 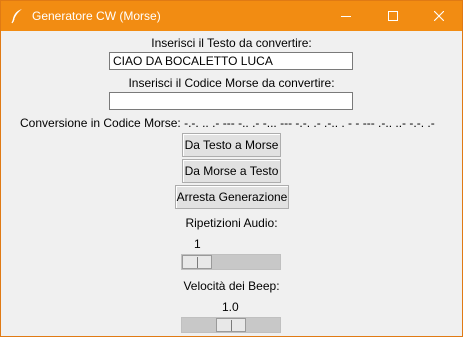 I want to click on minimize-icon, so click(x=346, y=16).